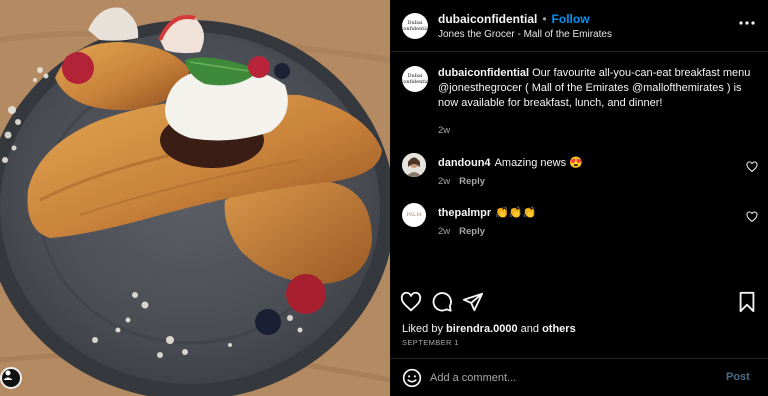 The width and height of the screenshot is (768, 396). What do you see at coordinates (516, 213) in the screenshot?
I see `comment-text: 👏👏👏` at bounding box center [516, 213].